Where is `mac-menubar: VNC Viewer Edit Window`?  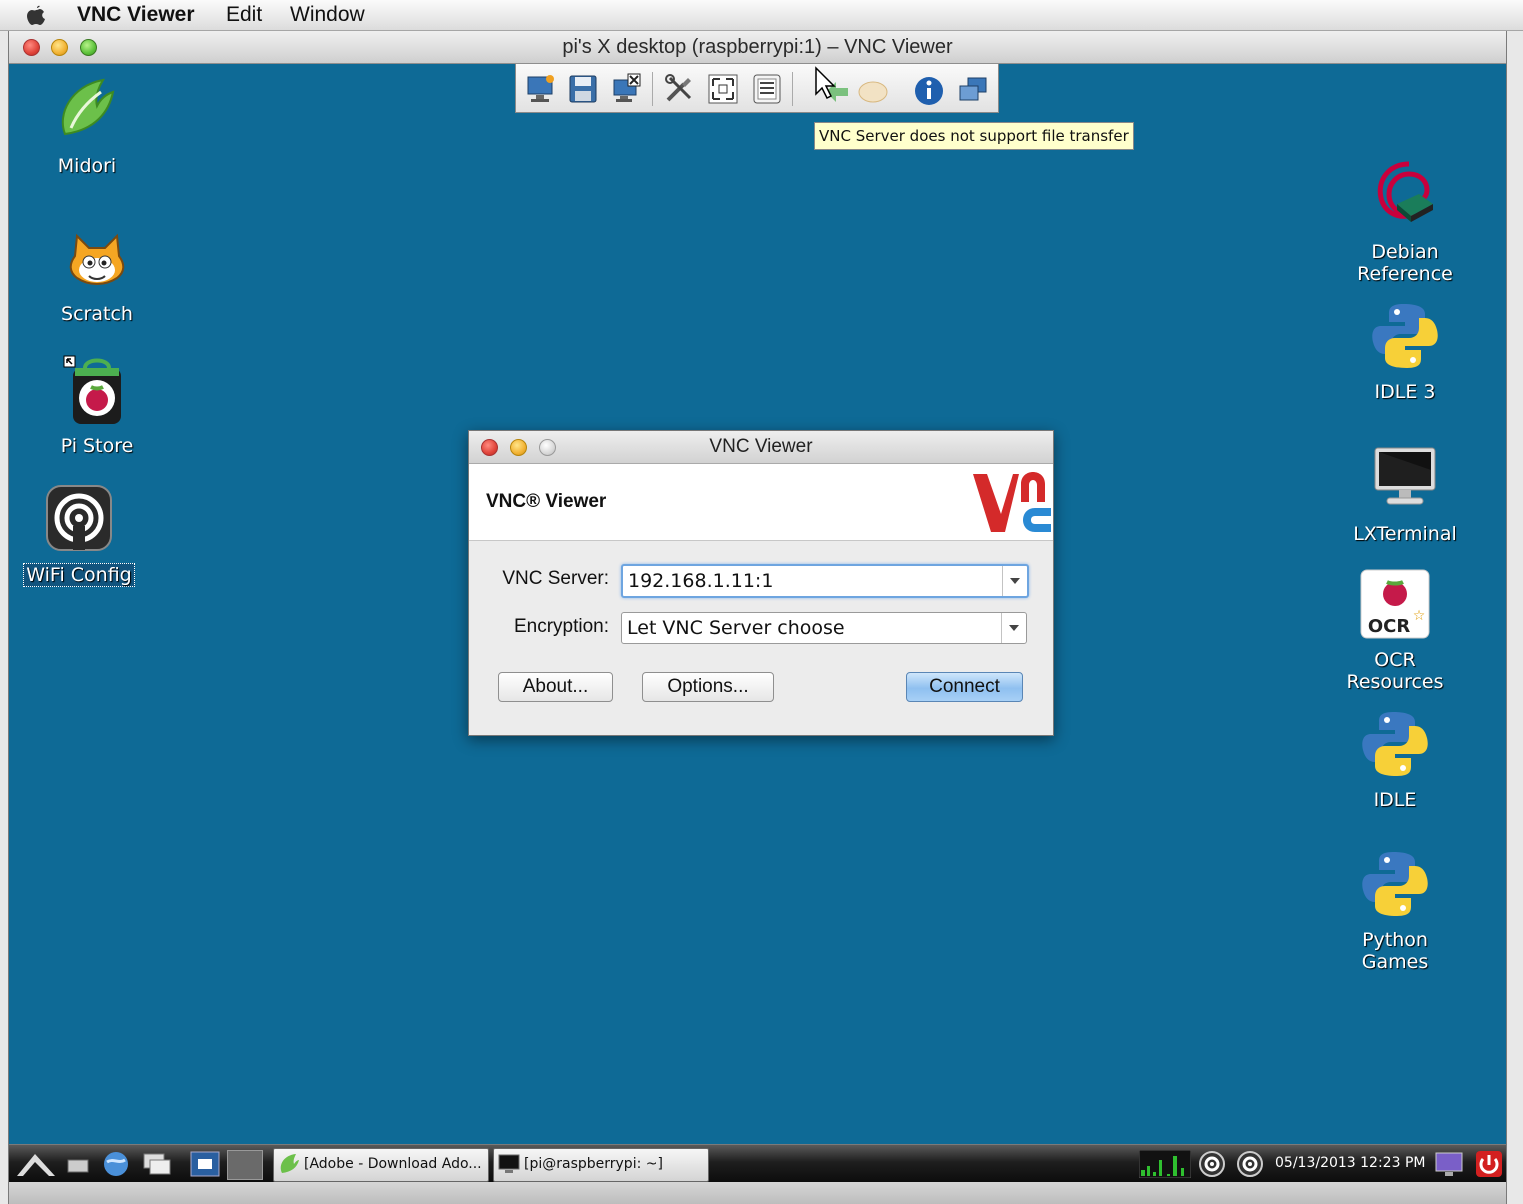
mac-menubar: VNC Viewer Edit Window is located at coordinates (761, 15).